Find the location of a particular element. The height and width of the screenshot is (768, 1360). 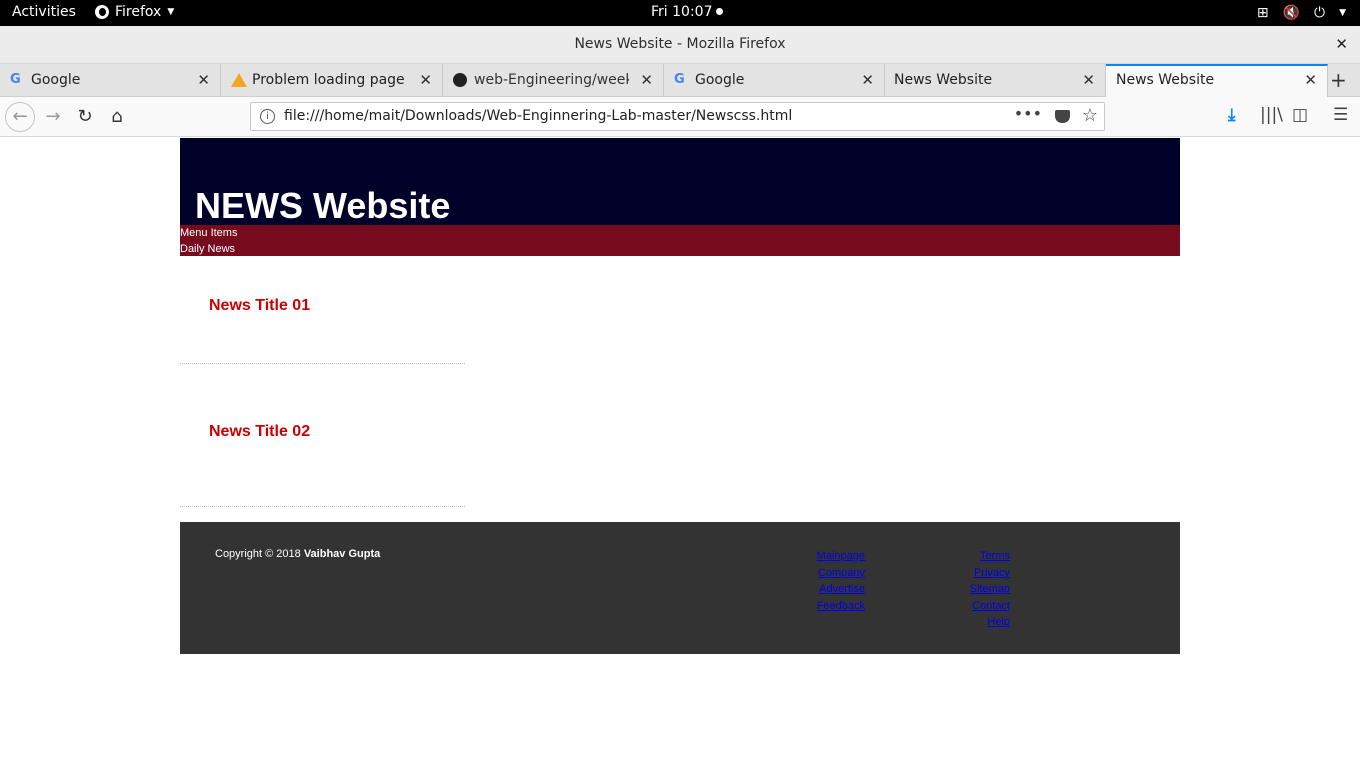

news-item: News Title 02 is located at coordinates (322, 435).